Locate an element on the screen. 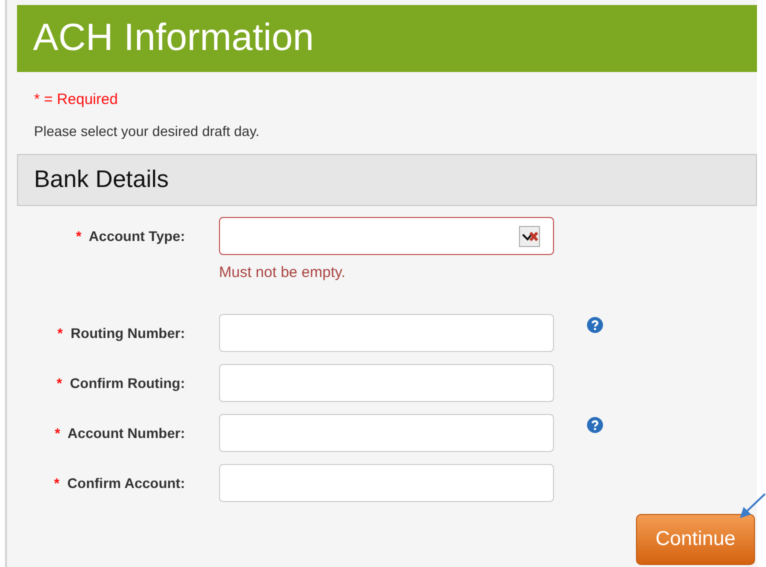  field-label: Routing Number: is located at coordinates (127, 333).